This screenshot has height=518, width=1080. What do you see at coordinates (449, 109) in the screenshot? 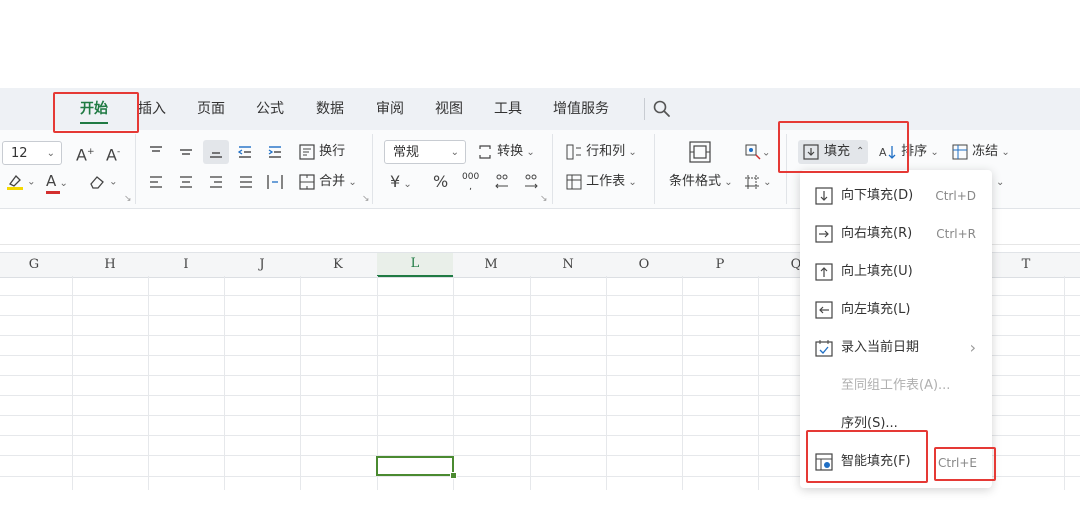
I see `tab-view: 视图` at bounding box center [449, 109].